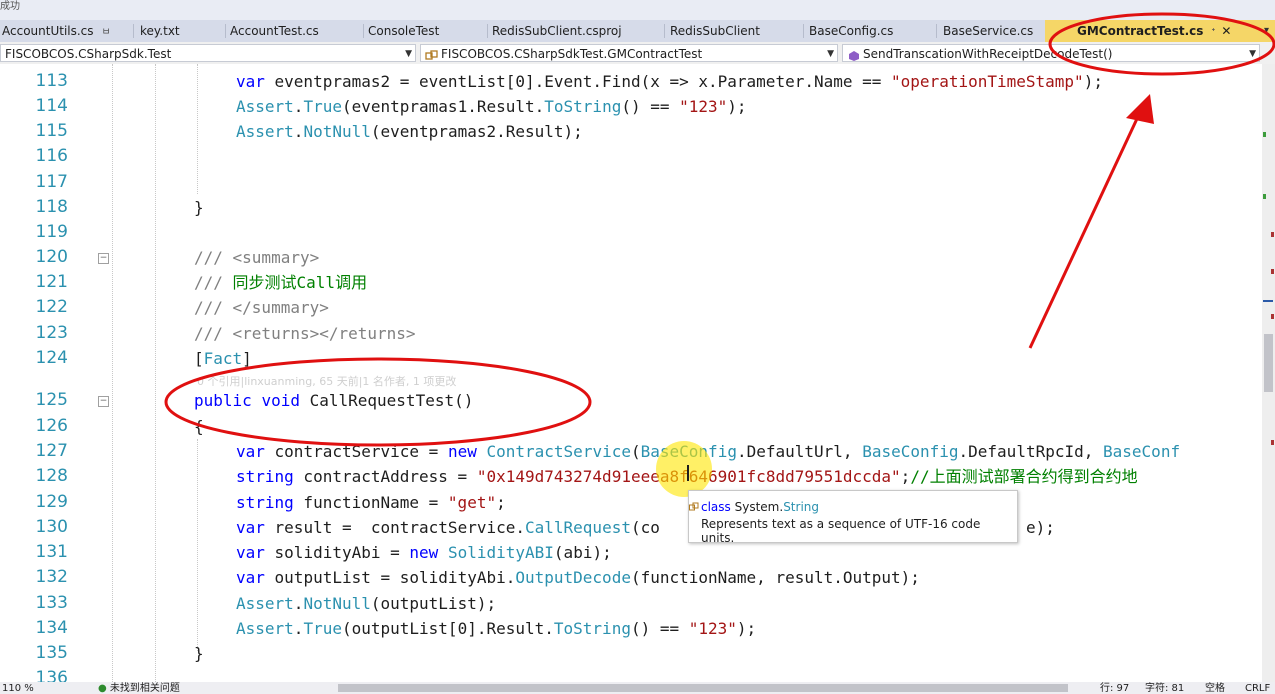 This screenshot has width=1275, height=694. Describe the element at coordinates (295, 31) in the screenshot. I see `tab-accounttest: AccountTest.cs` at that location.